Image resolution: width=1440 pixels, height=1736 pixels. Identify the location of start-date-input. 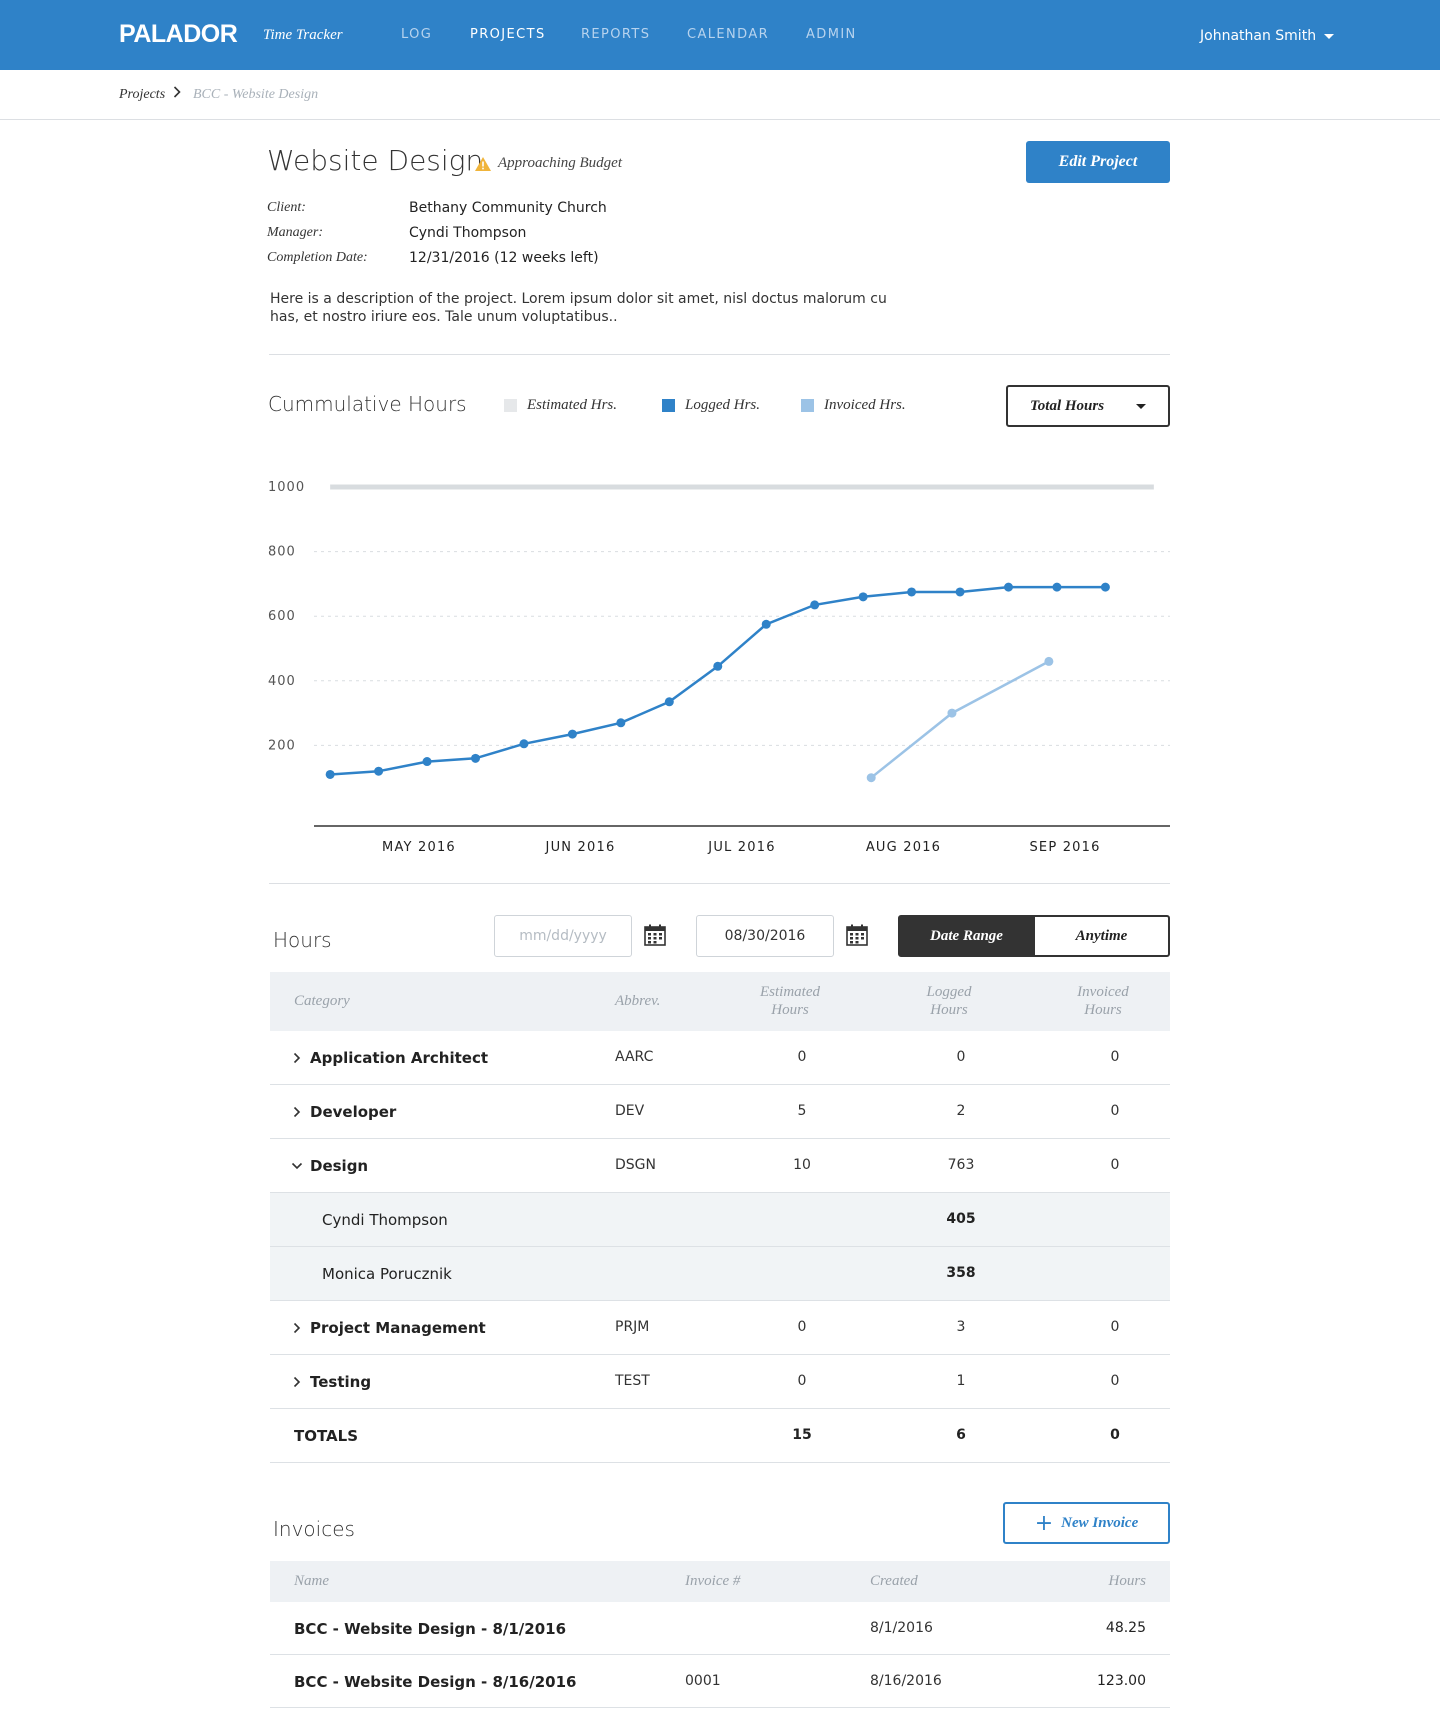
(563, 936).